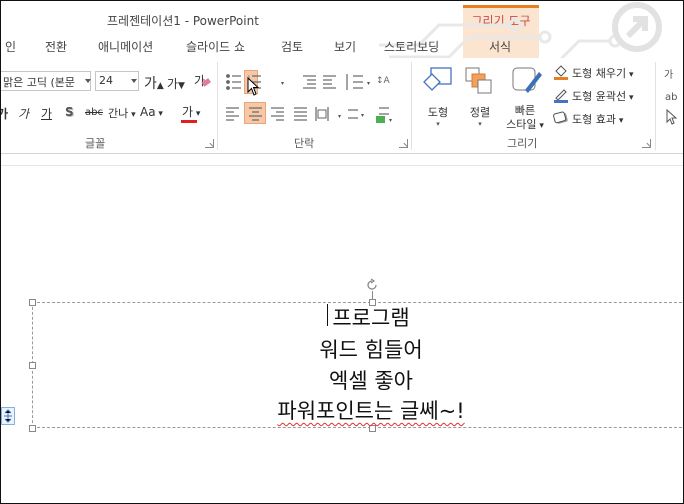 The height and width of the screenshot is (504, 684). Describe the element at coordinates (353, 114) in the screenshot. I see `align-text-button` at that location.